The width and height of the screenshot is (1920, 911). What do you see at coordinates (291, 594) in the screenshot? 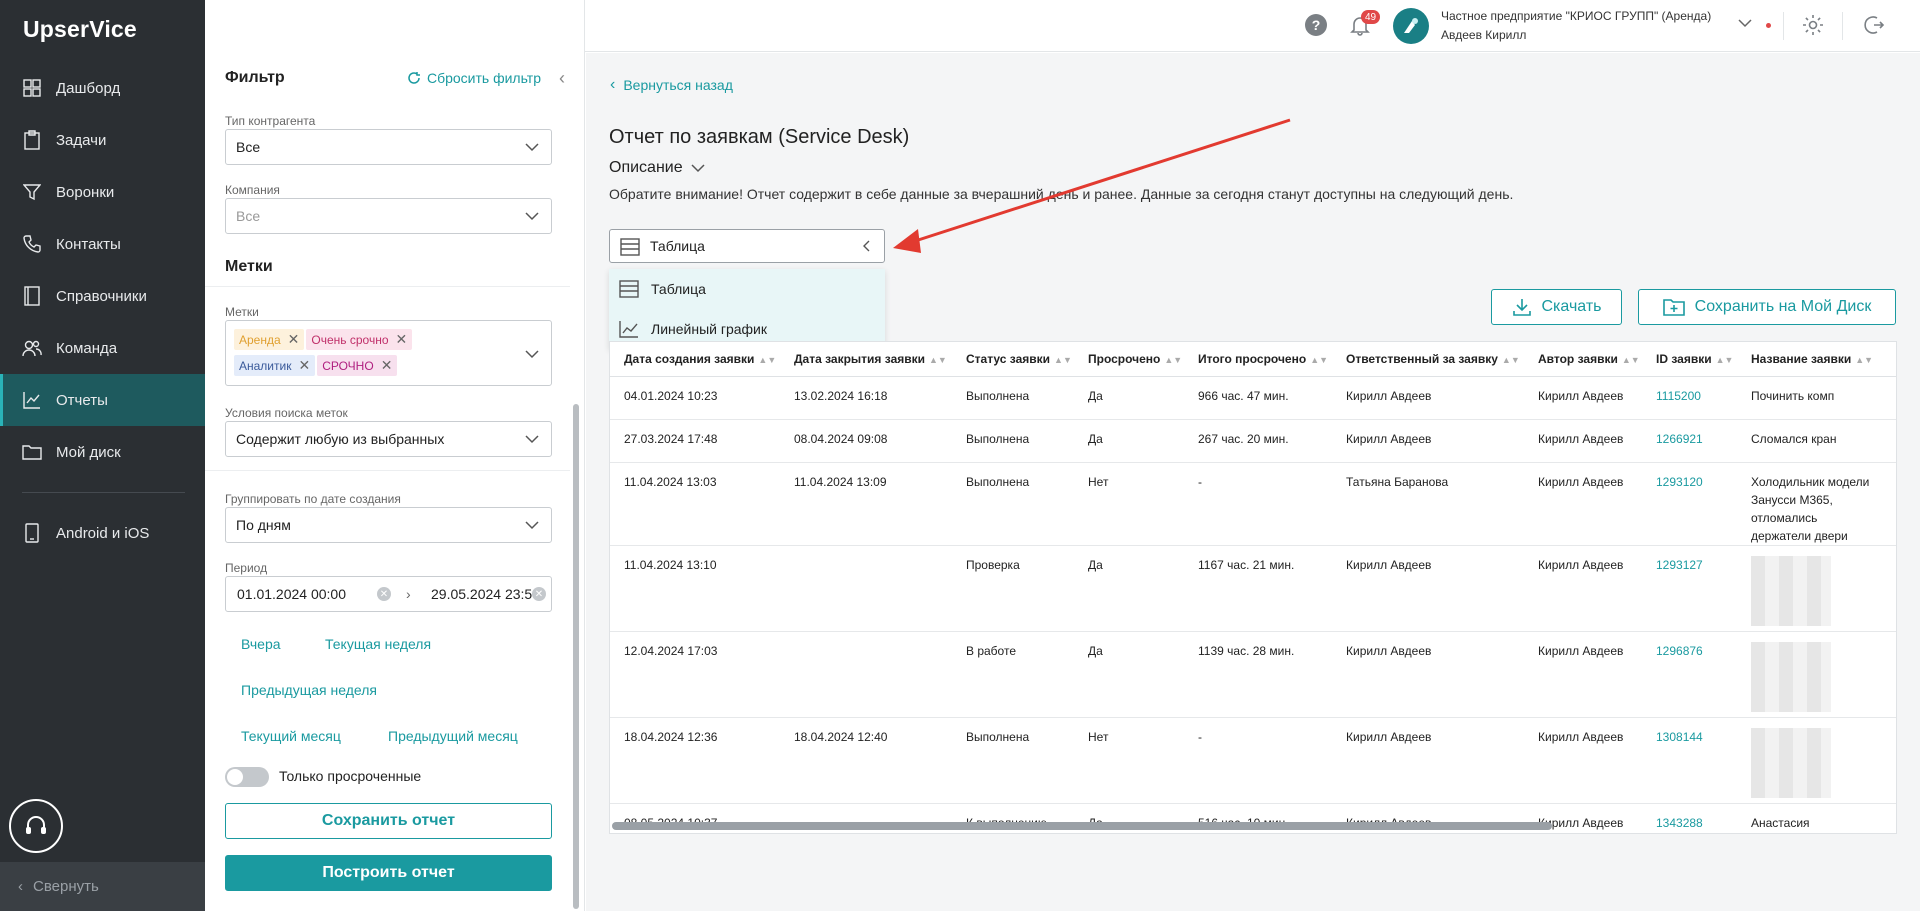
I see `period-from: 01.01.2024 00:00` at bounding box center [291, 594].